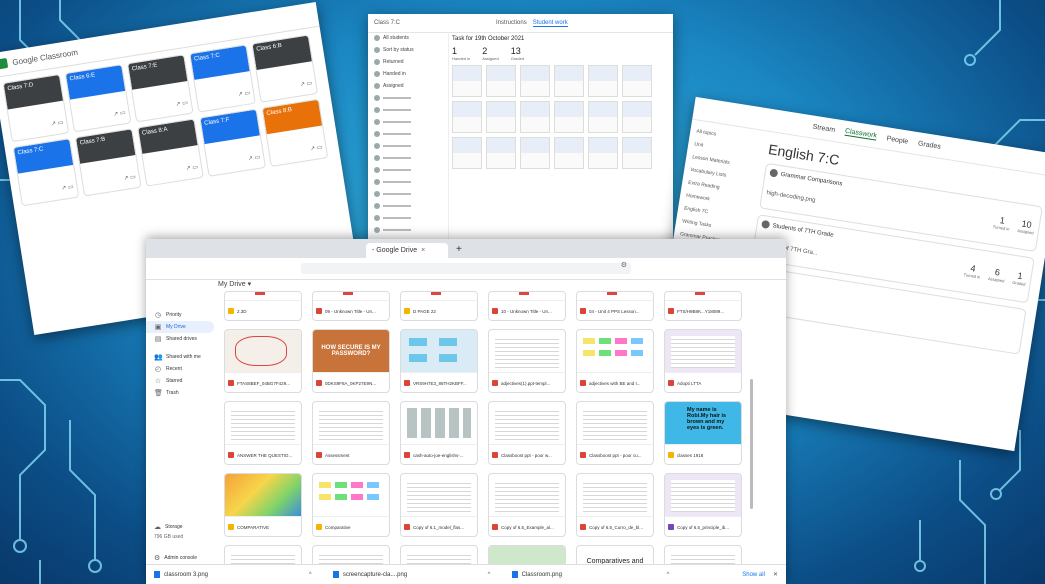 The image size is (1045, 584). What do you see at coordinates (234, 284) in the screenshot?
I see `my-drive-heading: My Drive ▾` at bounding box center [234, 284].